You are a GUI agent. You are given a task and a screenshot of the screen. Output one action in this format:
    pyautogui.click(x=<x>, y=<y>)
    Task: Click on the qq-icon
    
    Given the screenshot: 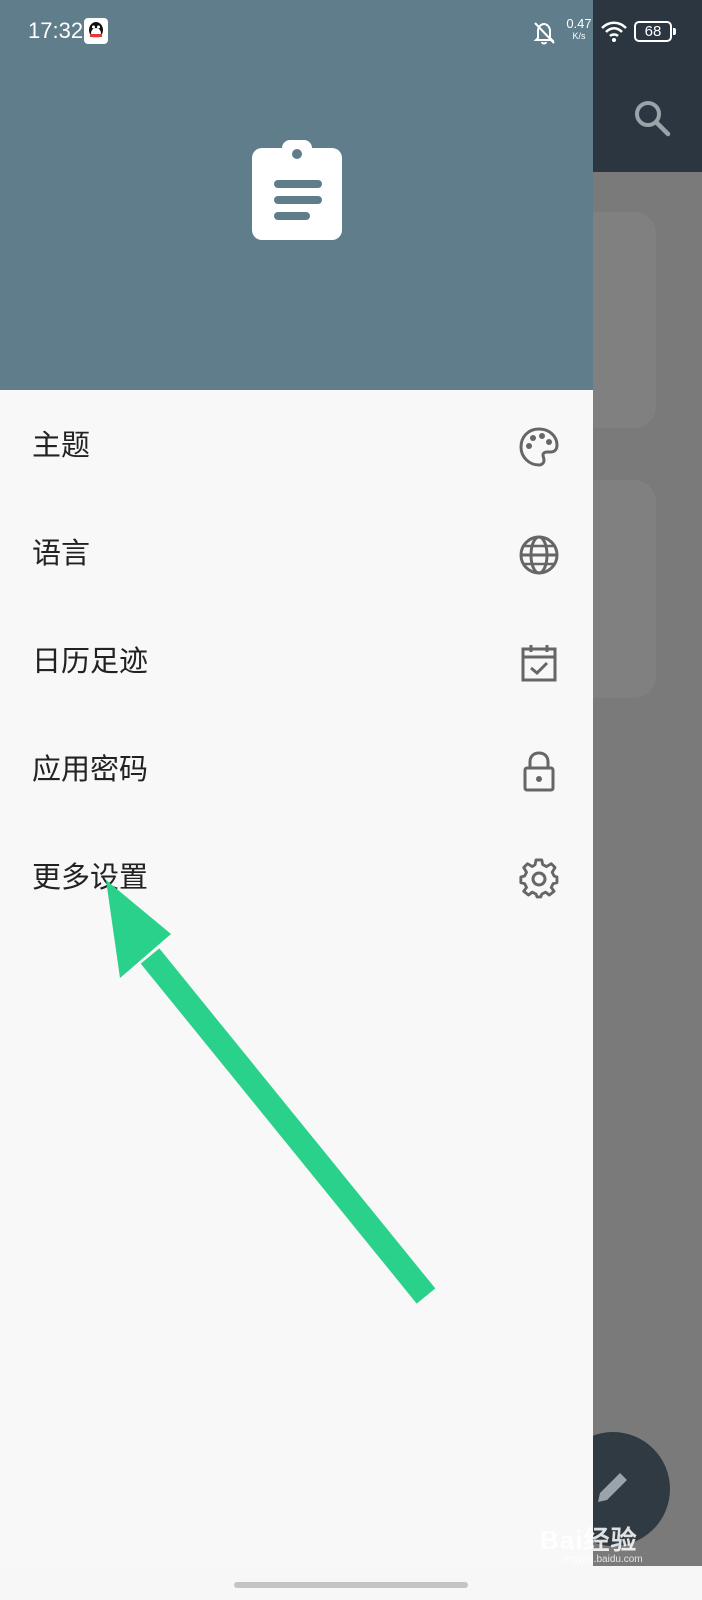 What is the action you would take?
    pyautogui.click(x=96, y=31)
    